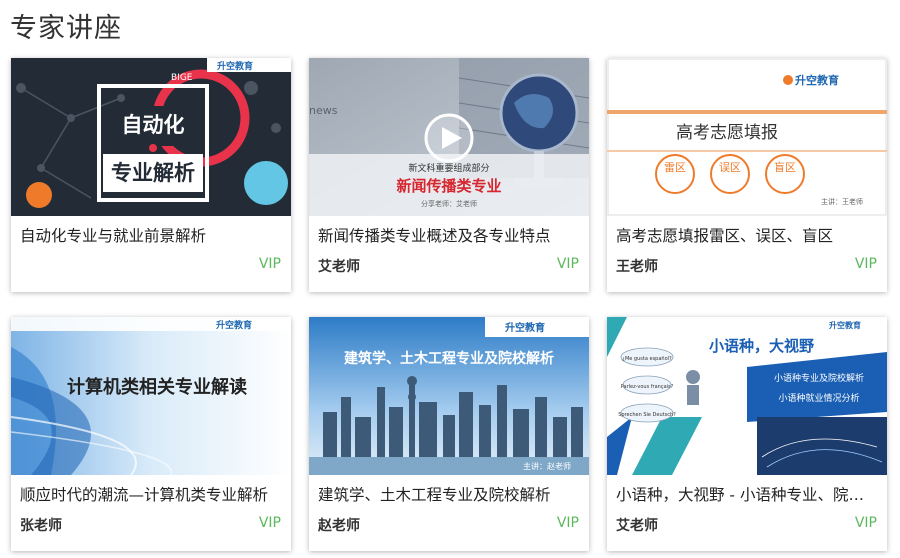 This screenshot has height=558, width=900. Describe the element at coordinates (761, 346) in the screenshot. I see `thumb-main: 小语种，大视野` at that location.